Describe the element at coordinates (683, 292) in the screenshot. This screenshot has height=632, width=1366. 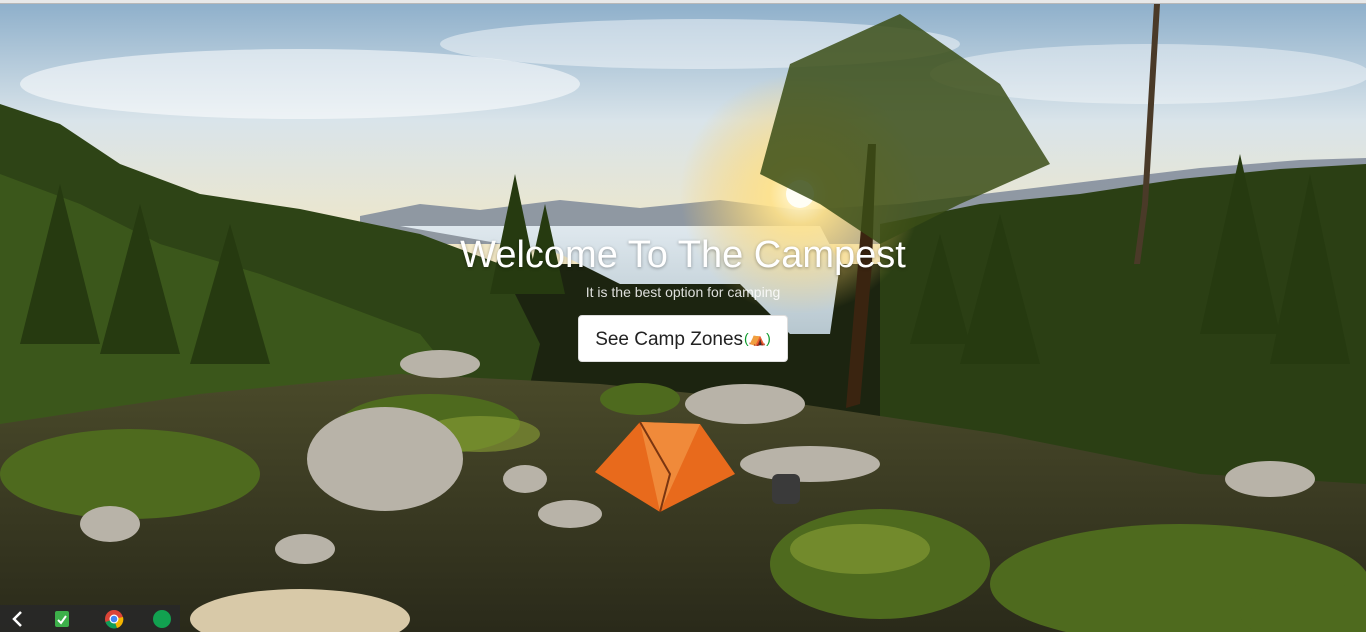
I see `hero-subtitle: It is the best option for camping` at that location.